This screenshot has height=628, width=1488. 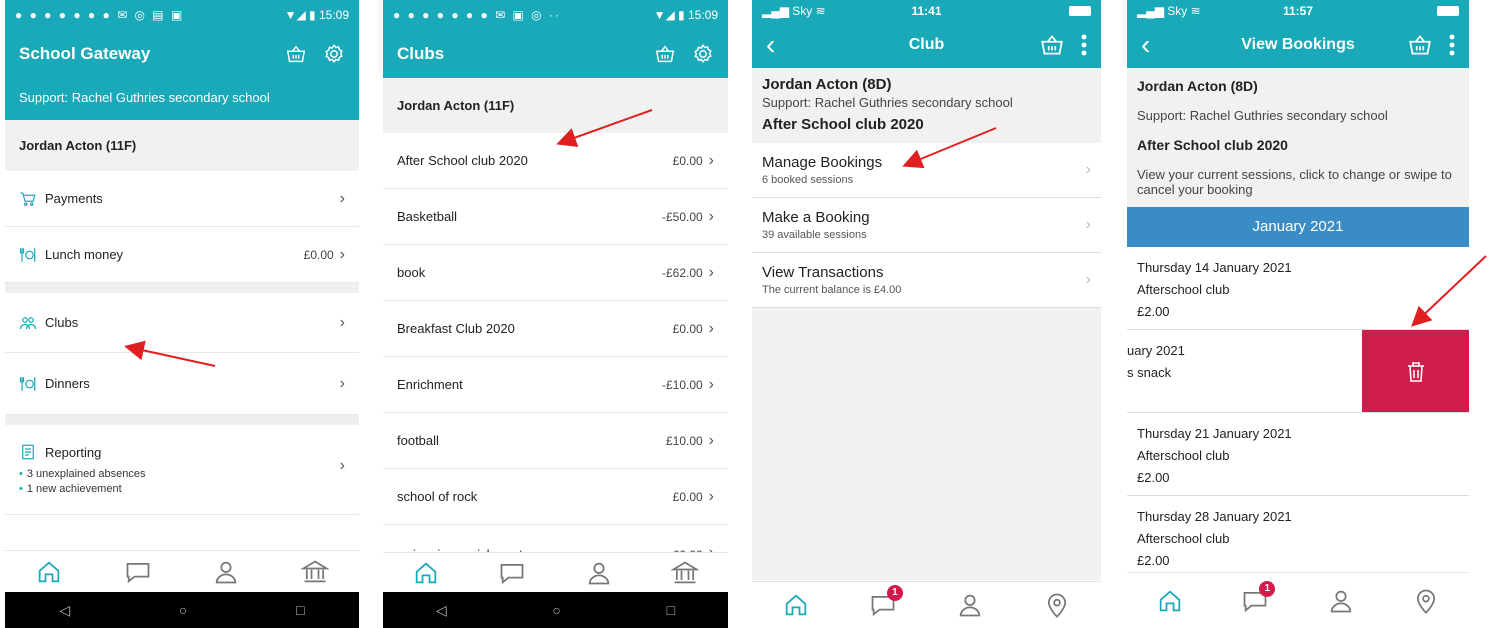 I want to click on club-name: Basketball, so click(x=427, y=216).